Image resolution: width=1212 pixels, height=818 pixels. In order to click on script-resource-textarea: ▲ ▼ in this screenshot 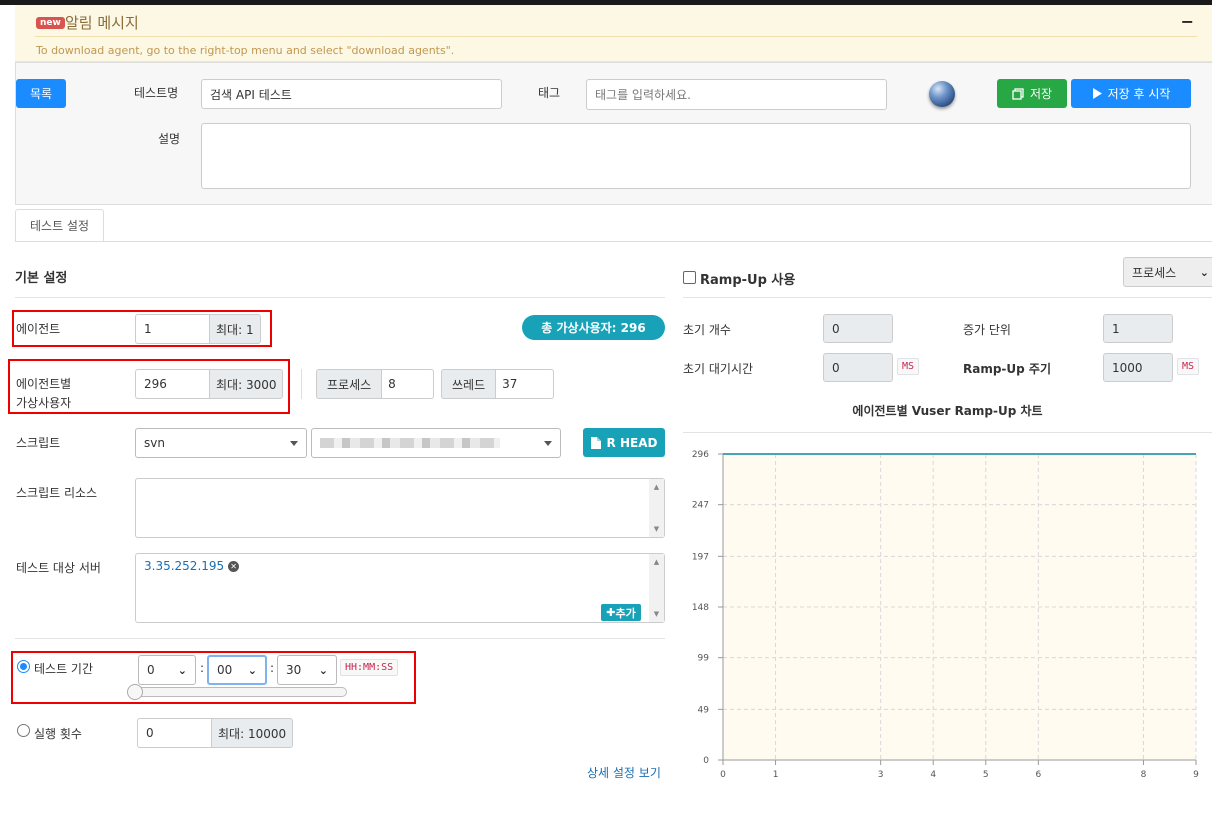, I will do `click(400, 508)`.